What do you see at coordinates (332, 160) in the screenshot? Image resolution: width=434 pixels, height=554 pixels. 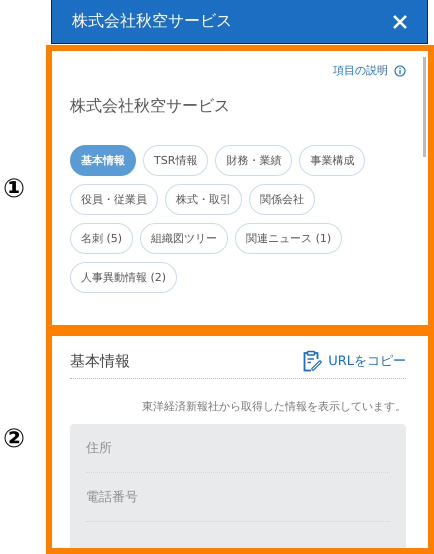 I see `tab-chip: 事業構成` at bounding box center [332, 160].